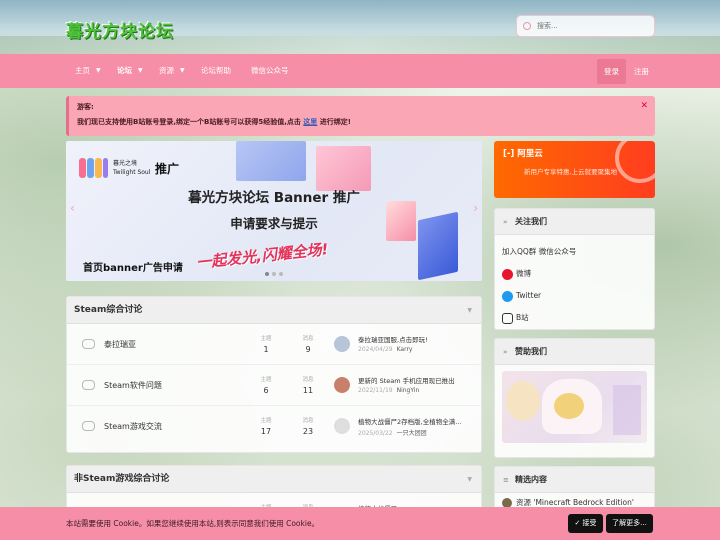 The width and height of the screenshot is (720, 540). I want to click on follow-links: 加入QQ群 微信公众号 微博 Twitter B站, so click(574, 285).